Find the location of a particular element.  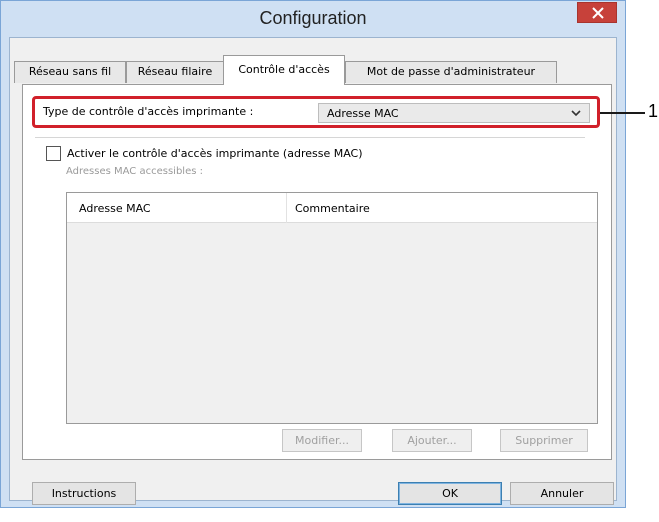

instructions-button: Instructions is located at coordinates (84, 493).